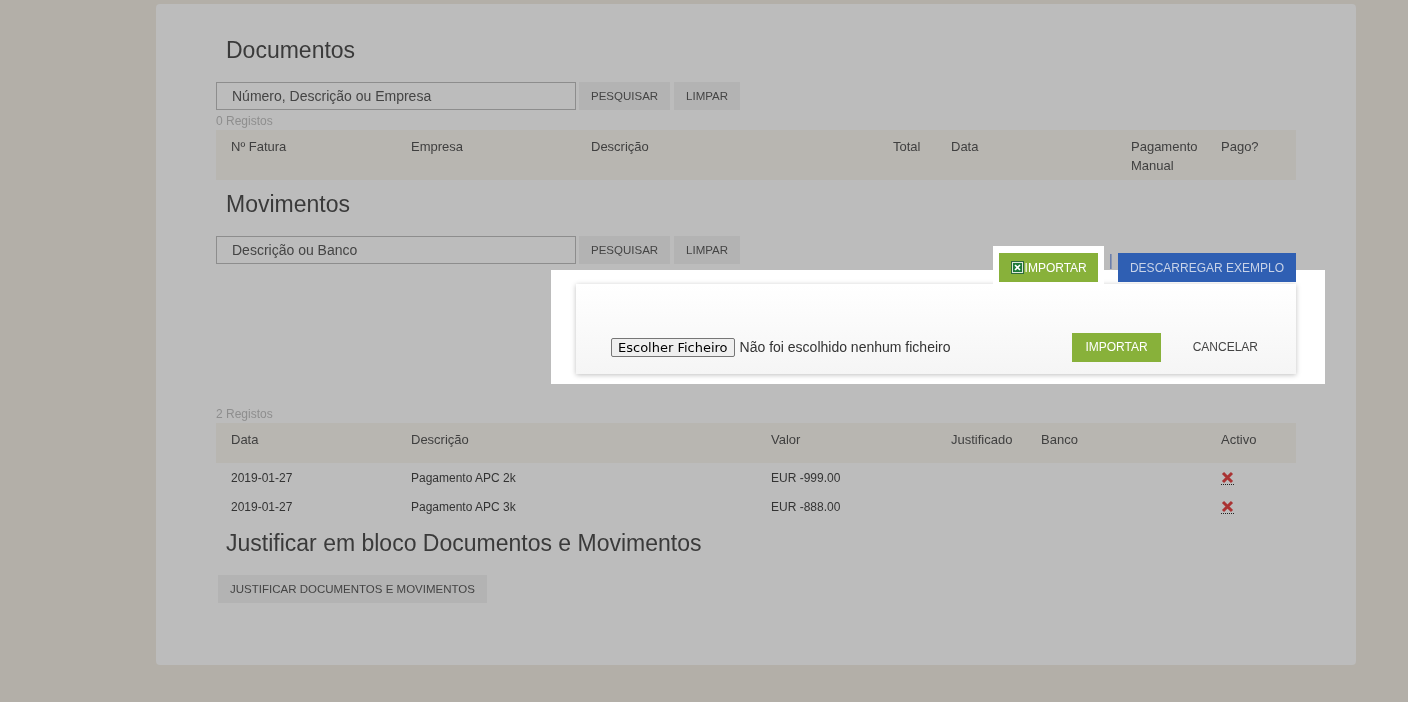  What do you see at coordinates (1206, 267) in the screenshot?
I see `download-button: DESCARREGAR EXEMPLO` at bounding box center [1206, 267].